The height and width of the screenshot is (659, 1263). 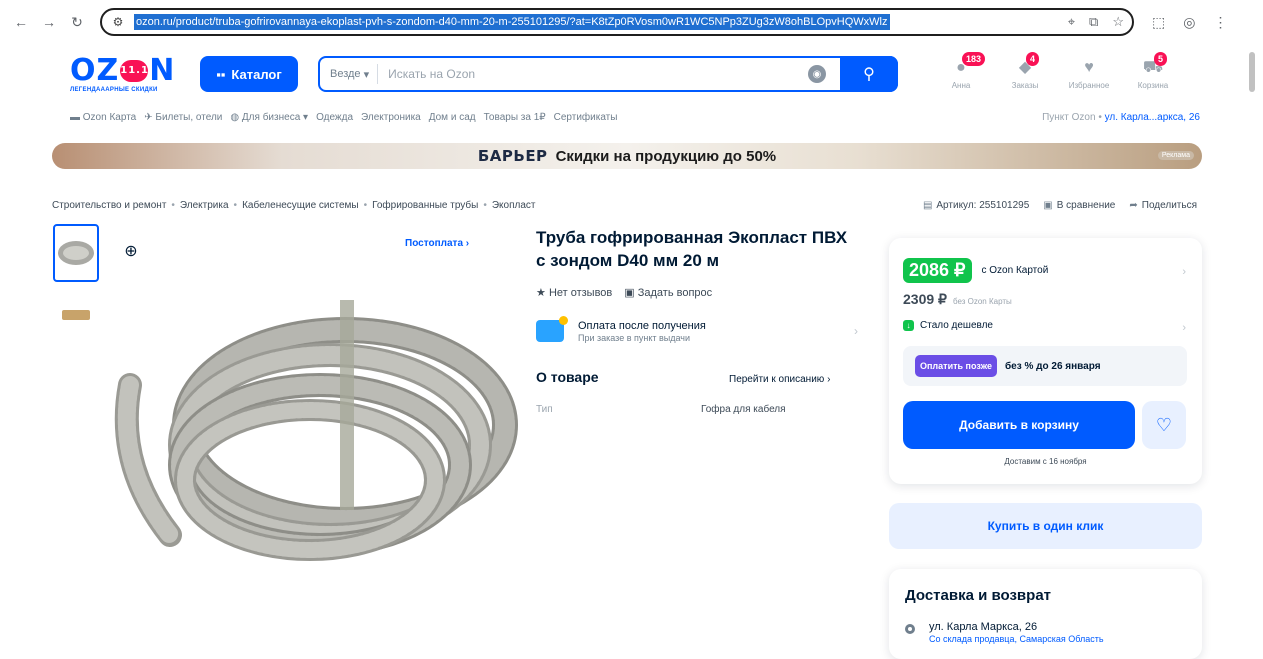 I want to click on orders-link: ◆ 4 Заказы, so click(x=1025, y=71).